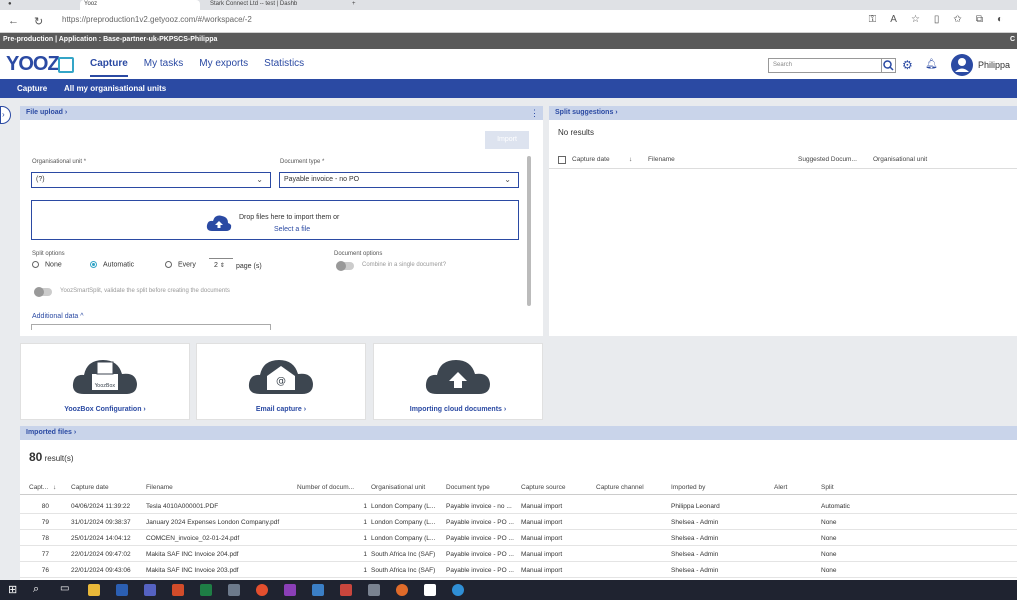 This screenshot has width=1017, height=600. What do you see at coordinates (38, 21) in the screenshot?
I see `reload-icon: ↻` at bounding box center [38, 21].